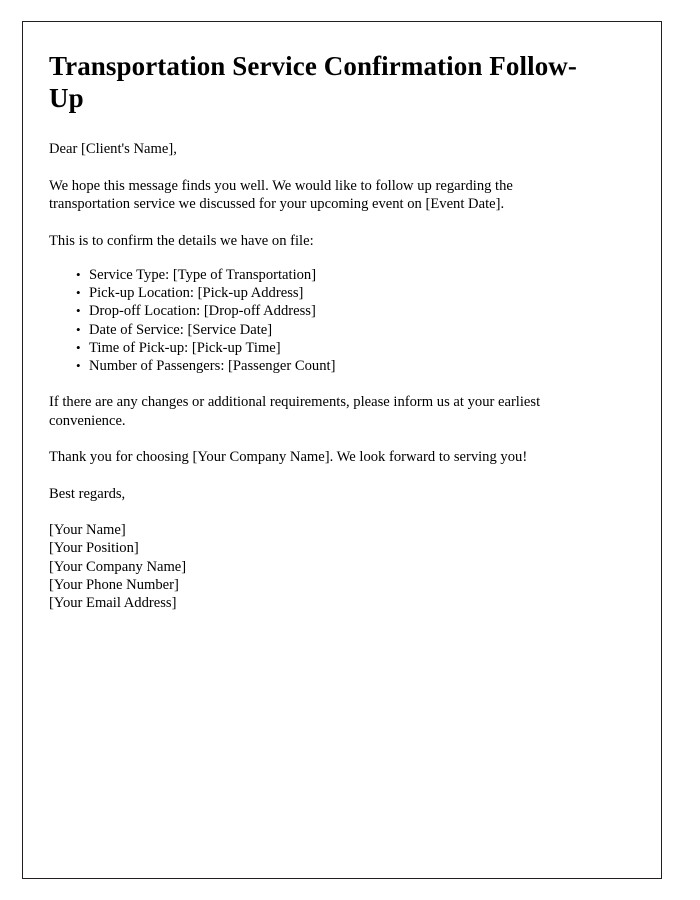  I want to click on signature-email: [Your Email Address], so click(113, 603).